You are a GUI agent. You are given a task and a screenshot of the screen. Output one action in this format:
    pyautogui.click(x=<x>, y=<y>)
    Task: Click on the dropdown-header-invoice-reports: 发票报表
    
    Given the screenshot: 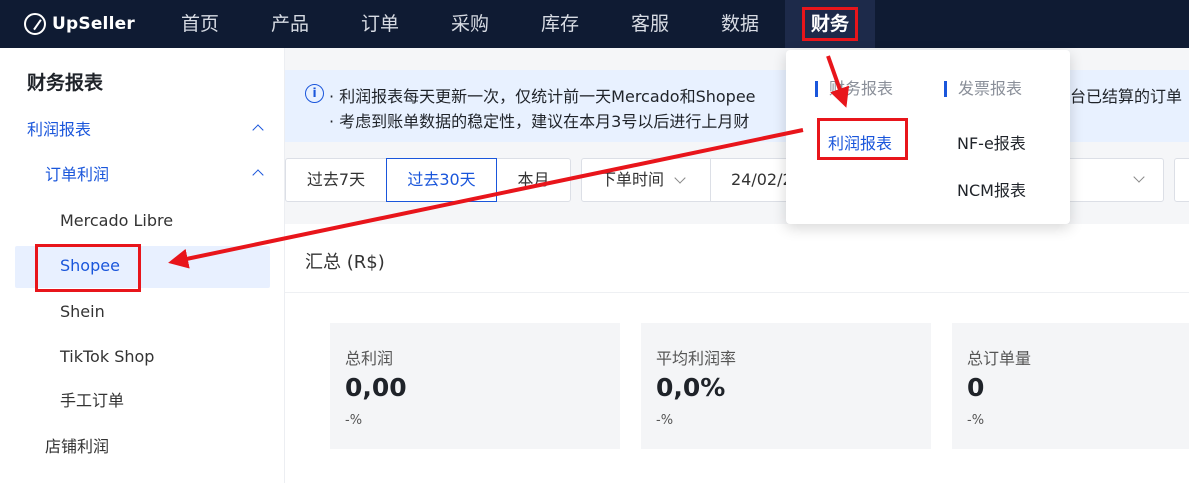 What is the action you would take?
    pyautogui.click(x=983, y=89)
    